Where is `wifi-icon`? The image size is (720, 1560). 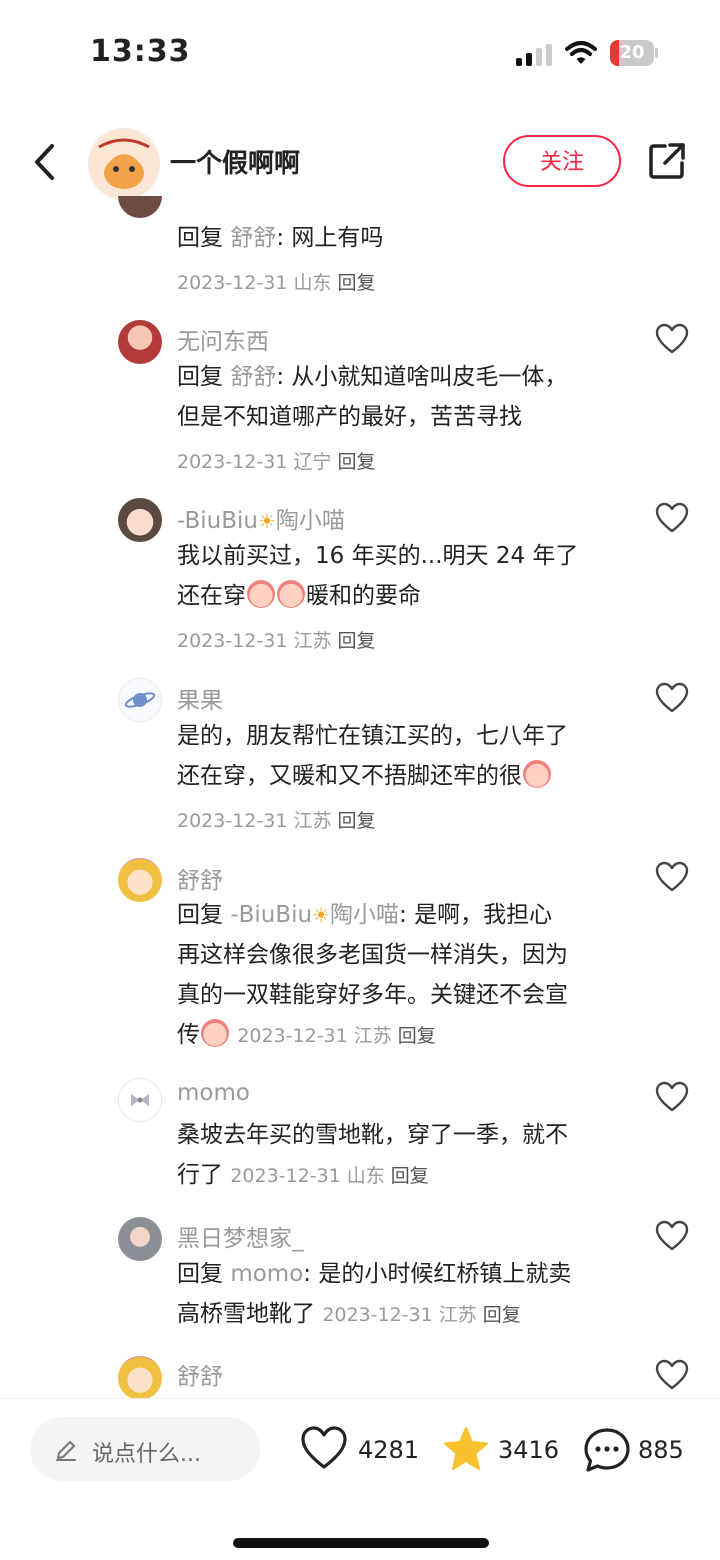
wifi-icon is located at coordinates (581, 52).